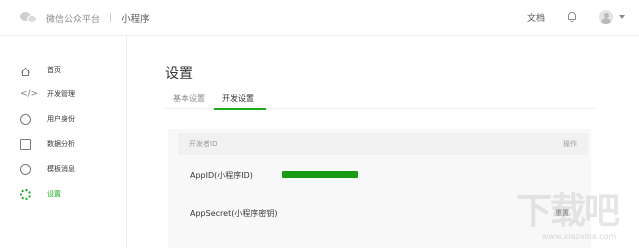 The image size is (639, 248). Describe the element at coordinates (29, 94) in the screenshot. I see `code-icon: </>` at that location.